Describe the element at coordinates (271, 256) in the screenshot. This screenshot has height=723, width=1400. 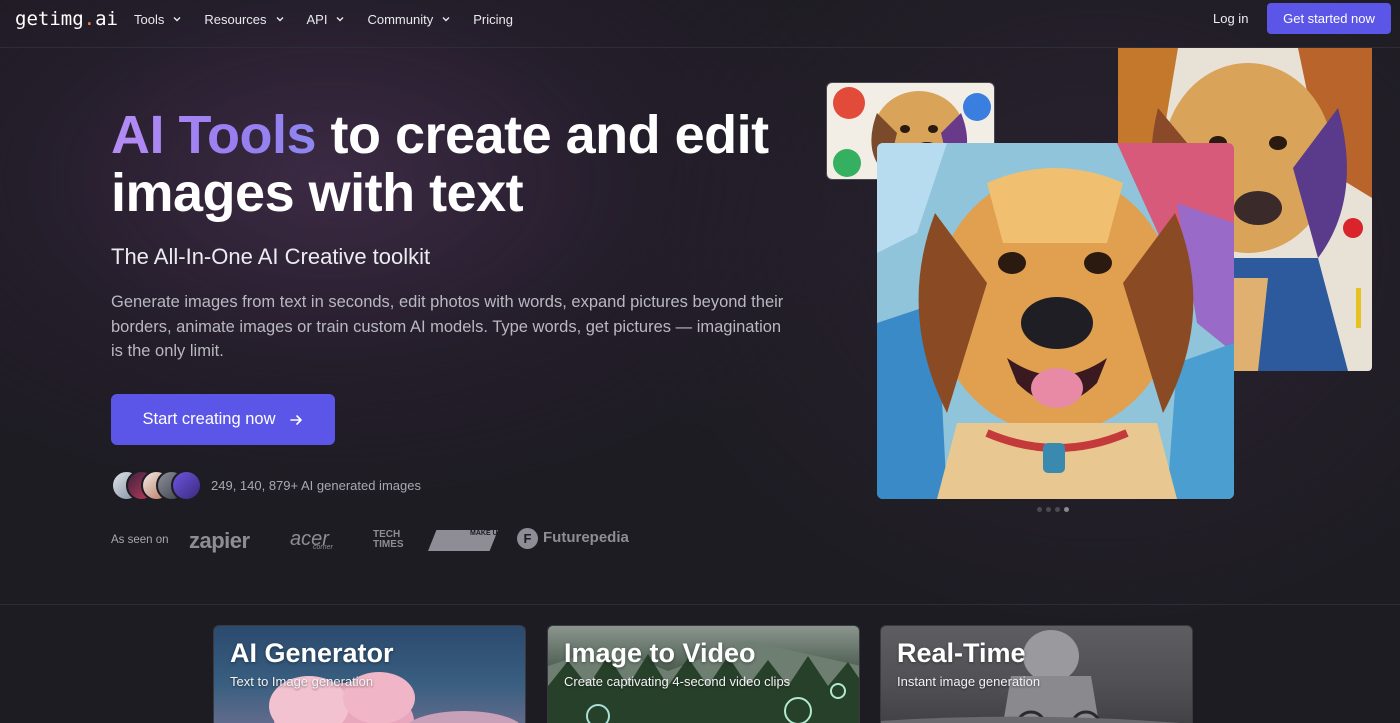
I see `hero-subhead: The All-In-One AI Creative toolkit` at that location.